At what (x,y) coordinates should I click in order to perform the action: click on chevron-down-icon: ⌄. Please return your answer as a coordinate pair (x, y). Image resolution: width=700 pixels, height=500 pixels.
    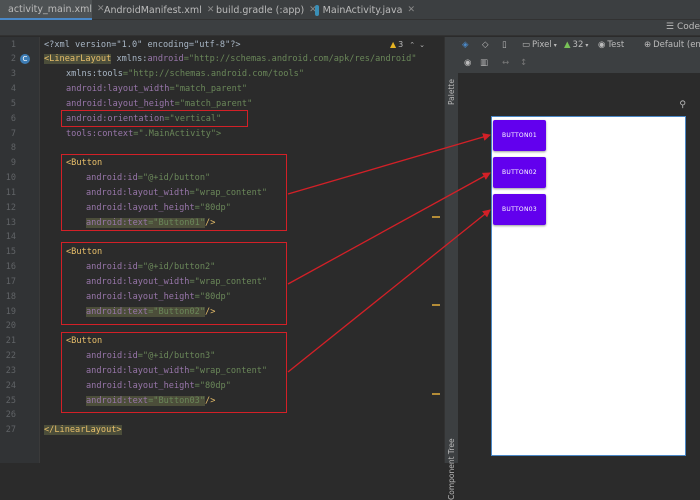
    Looking at the image, I should click on (422, 45).